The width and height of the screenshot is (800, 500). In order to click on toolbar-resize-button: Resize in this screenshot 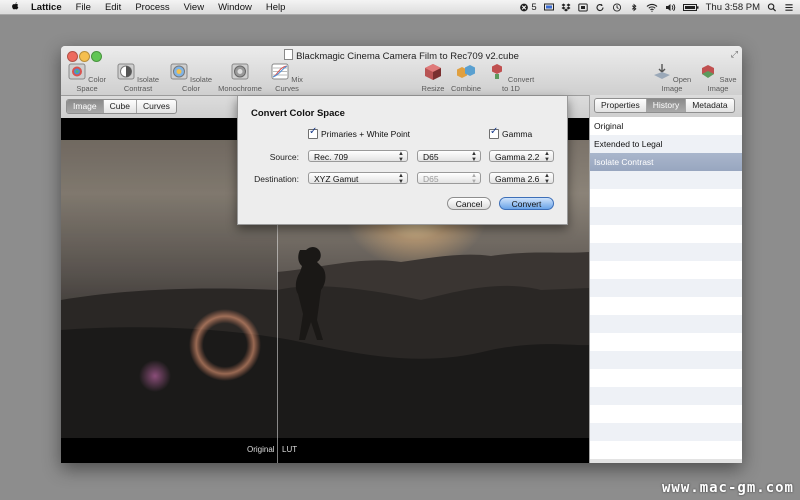, I will do `click(433, 78)`.